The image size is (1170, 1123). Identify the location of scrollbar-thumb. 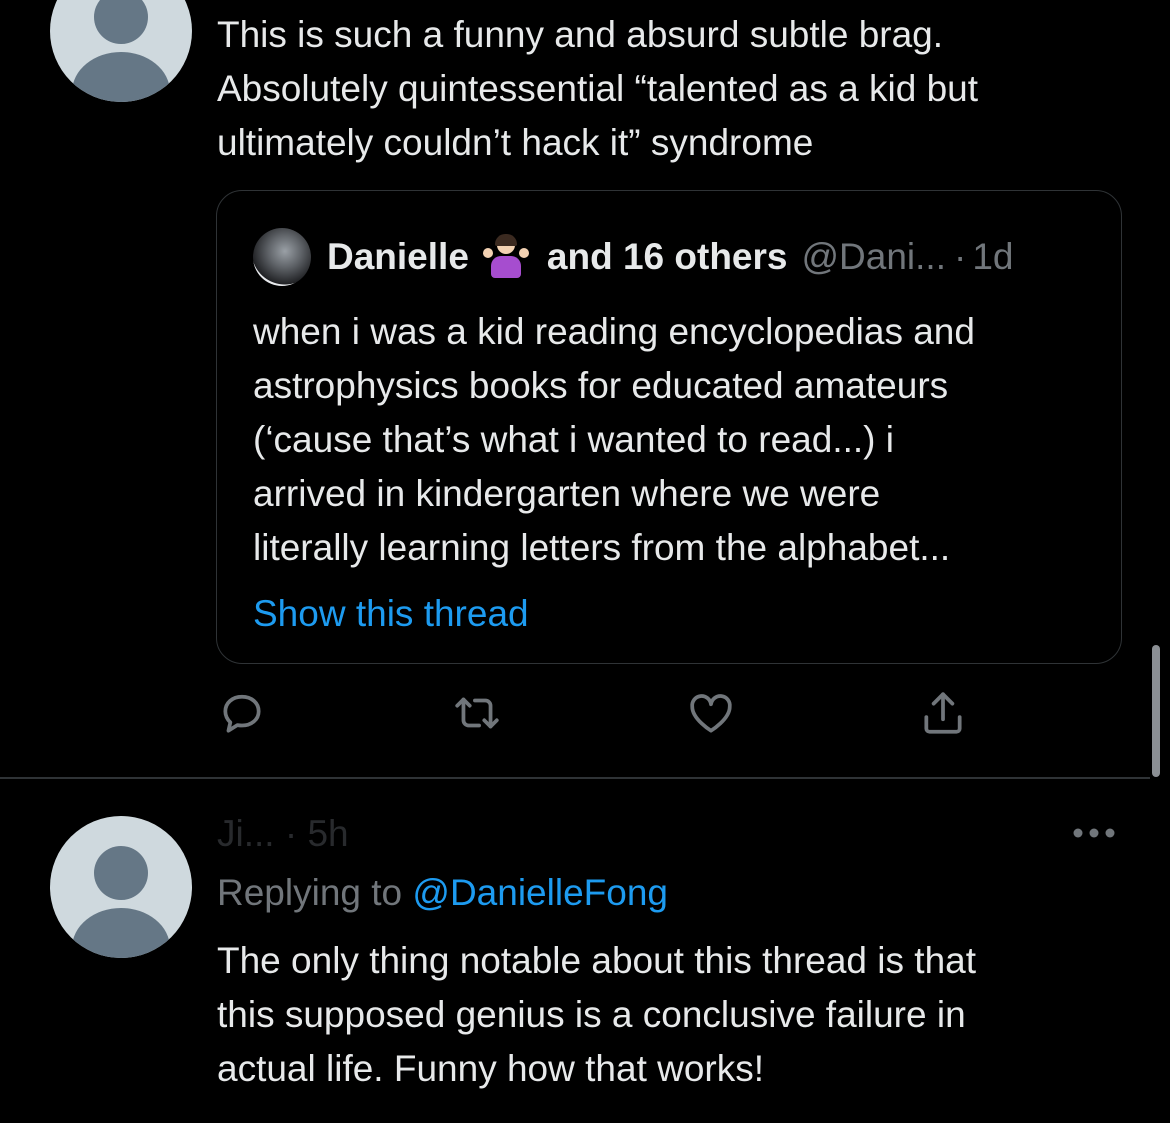
(1156, 711).